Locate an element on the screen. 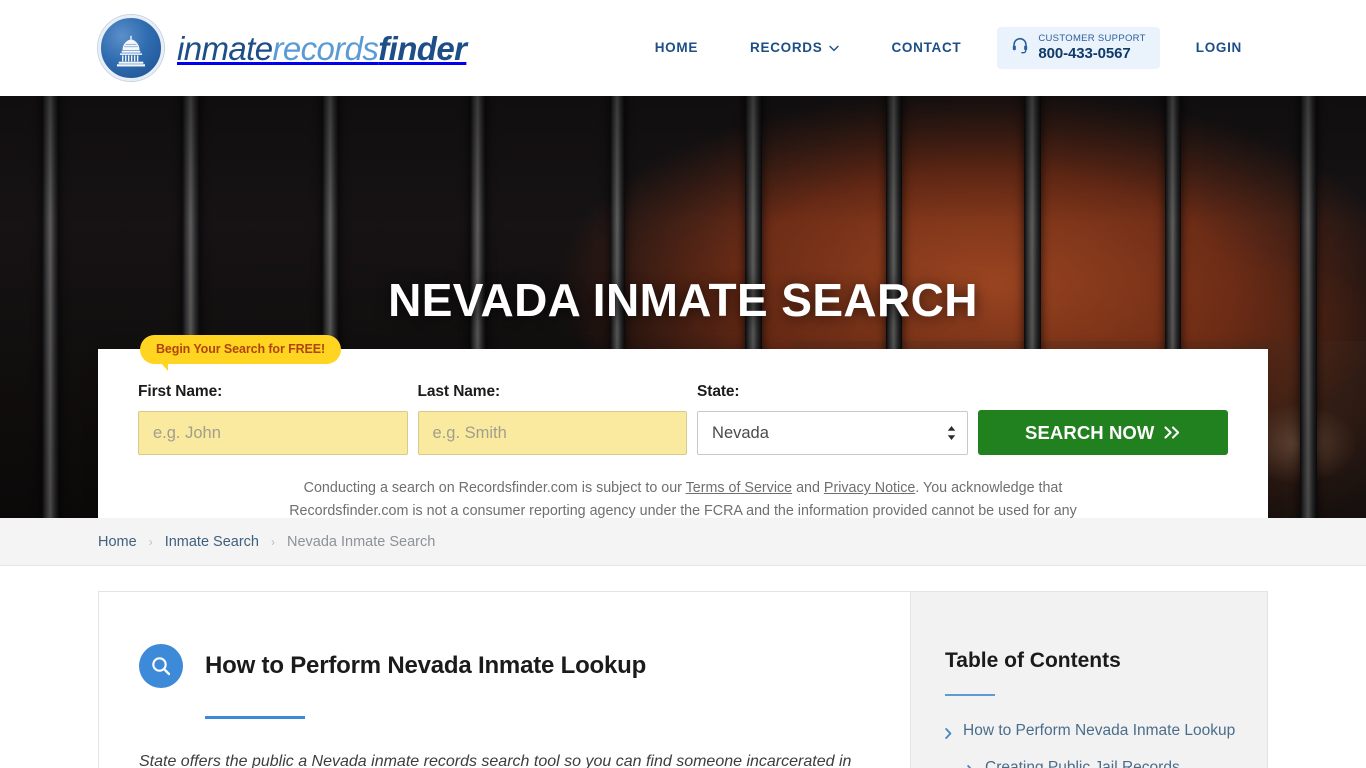  privacy-notice-link: Privacy Notice is located at coordinates (869, 488).